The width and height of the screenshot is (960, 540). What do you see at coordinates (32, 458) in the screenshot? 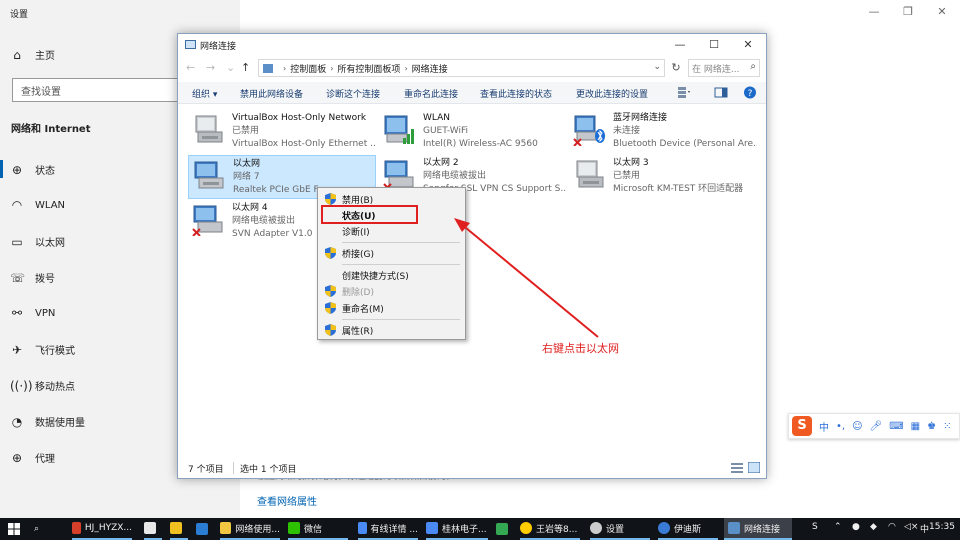
I see `sidebar-item-proxy: ⊕ 代理` at bounding box center [32, 458].